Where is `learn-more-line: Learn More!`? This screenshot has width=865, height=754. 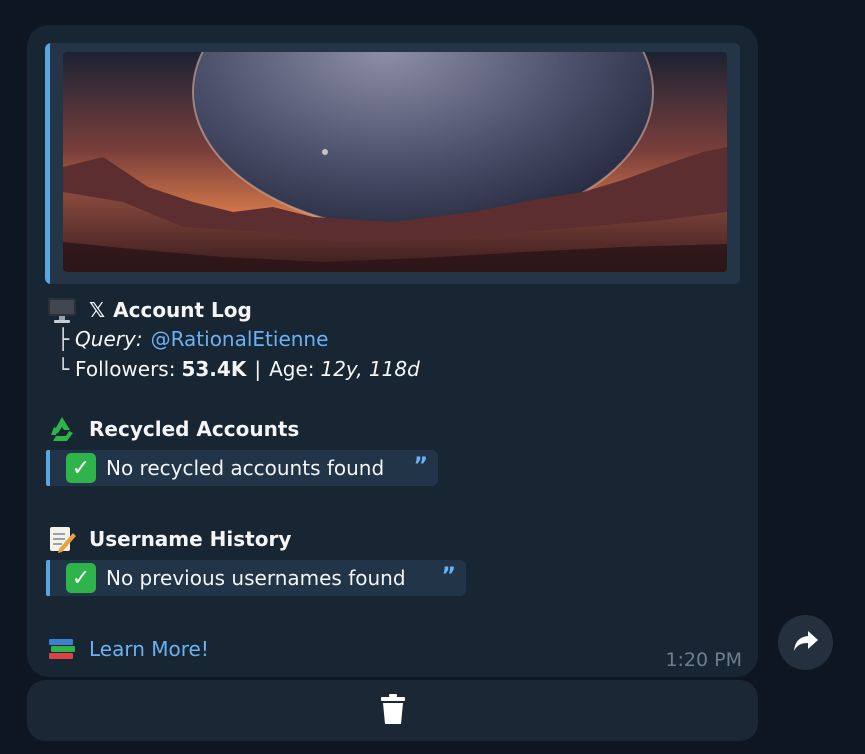 learn-more-line: Learn More! is located at coordinates (128, 649).